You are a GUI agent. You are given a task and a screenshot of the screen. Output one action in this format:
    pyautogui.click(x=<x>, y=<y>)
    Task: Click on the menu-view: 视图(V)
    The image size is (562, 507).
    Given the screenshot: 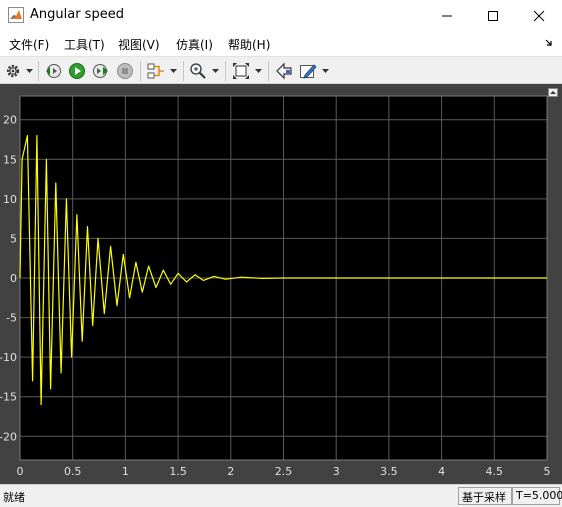 What is the action you would take?
    pyautogui.click(x=139, y=44)
    